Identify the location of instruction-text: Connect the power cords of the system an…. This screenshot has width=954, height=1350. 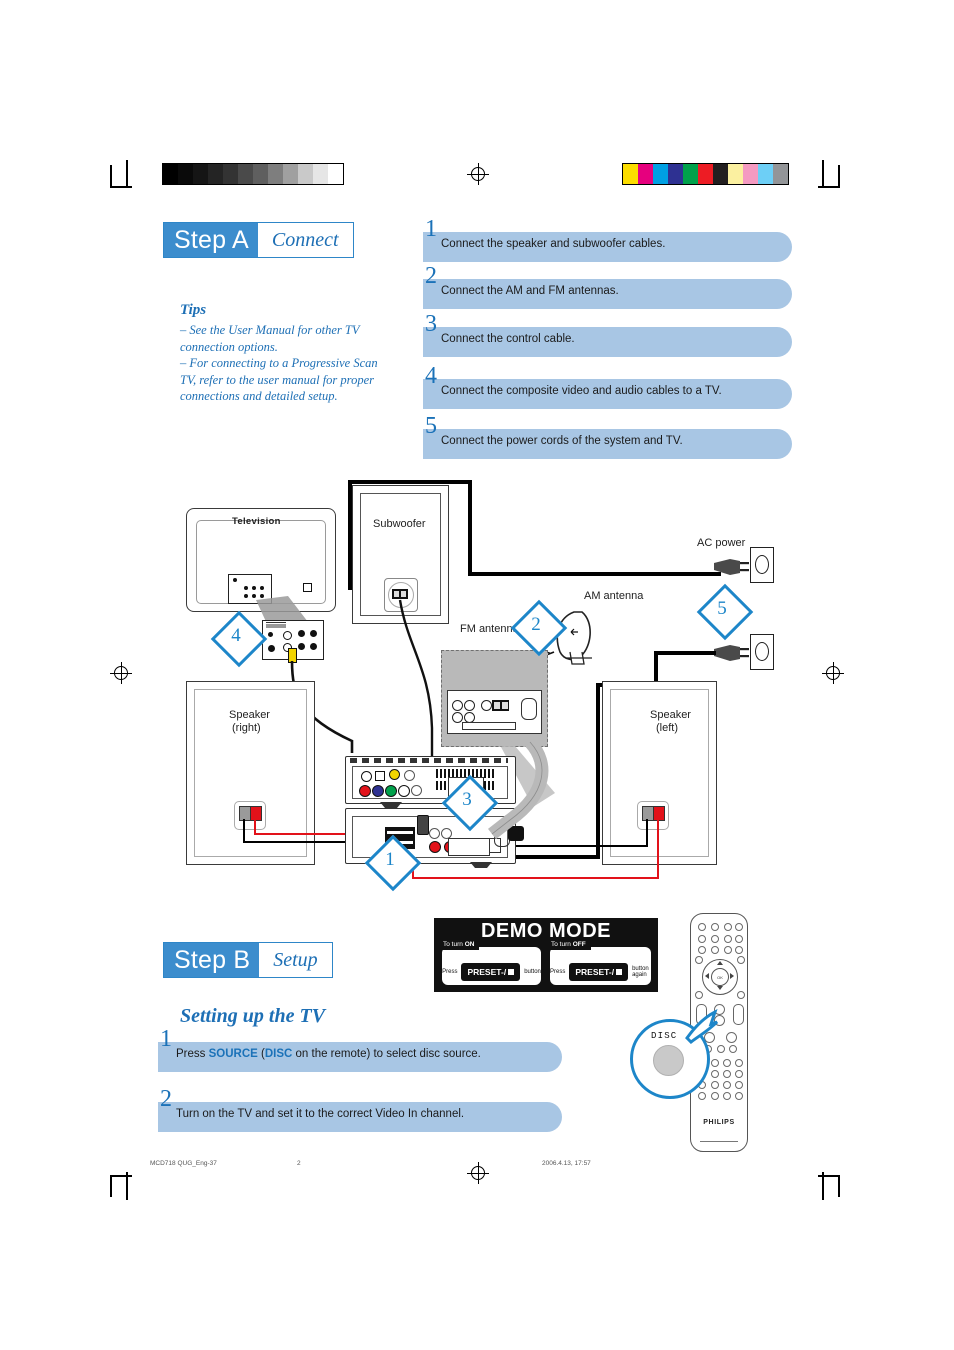
(562, 441).